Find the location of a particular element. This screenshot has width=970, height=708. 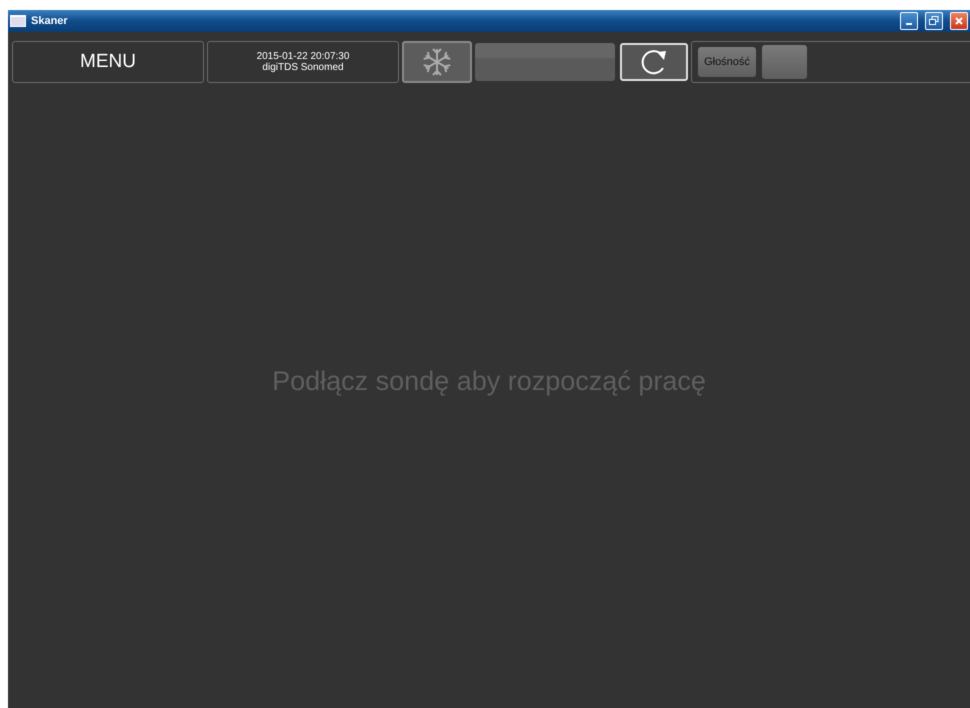

freeze-button is located at coordinates (437, 62).